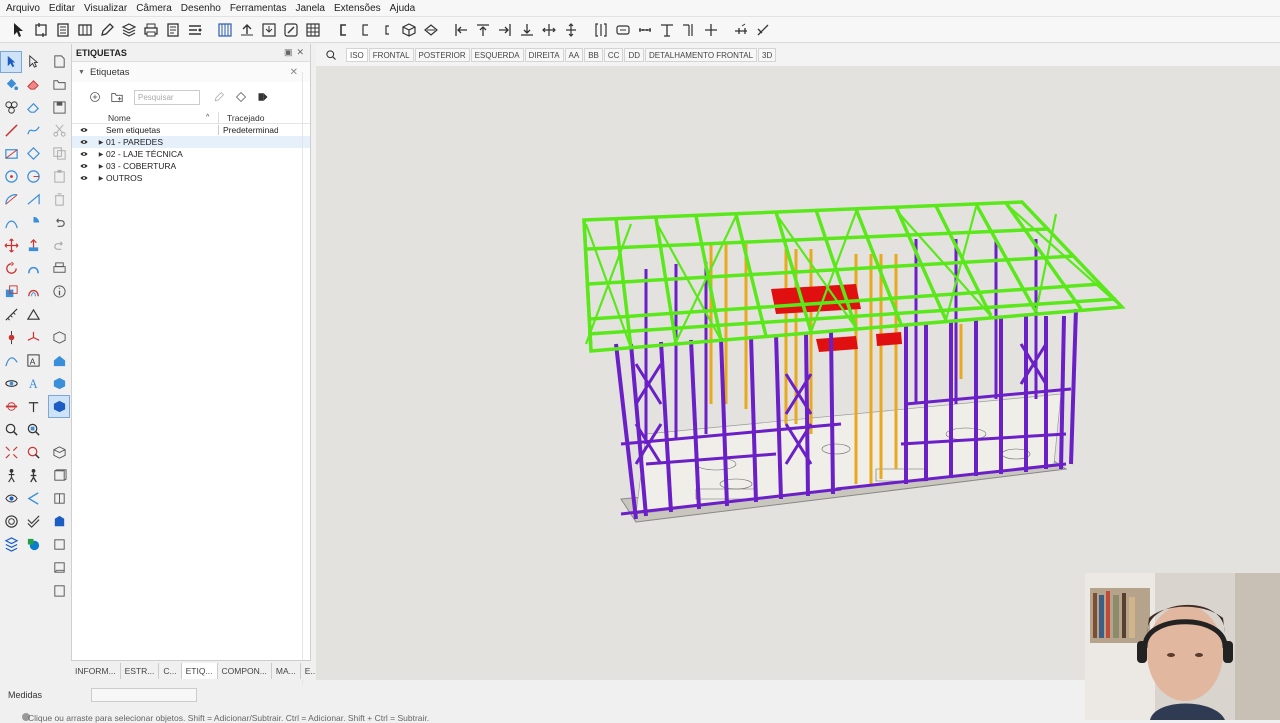 Image resolution: width=1280 pixels, height=723 pixels. Describe the element at coordinates (191, 130) in the screenshot. I see `tag-row: Sem etiquetas Predeterminado` at that location.